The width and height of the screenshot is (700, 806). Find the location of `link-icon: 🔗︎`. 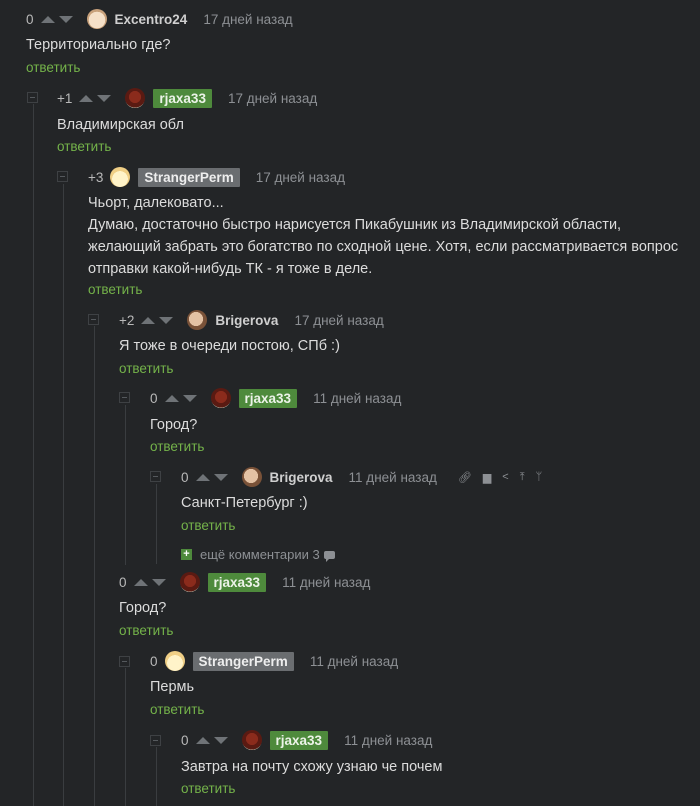

link-icon: 🔗︎ is located at coordinates (465, 477).